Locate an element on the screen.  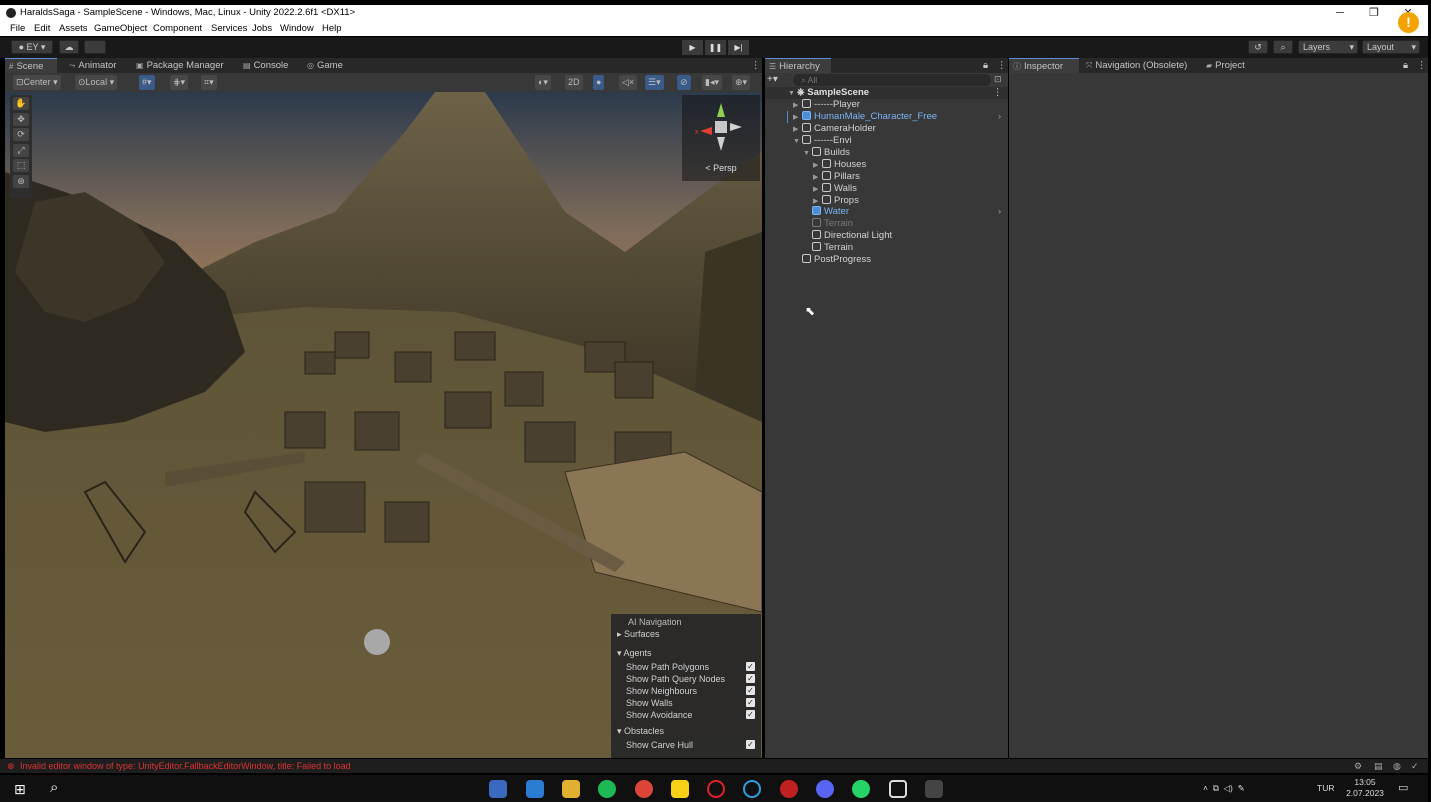
scene-root-item: ▼ ⎈ SampleScene is located at coordinates (828, 93).